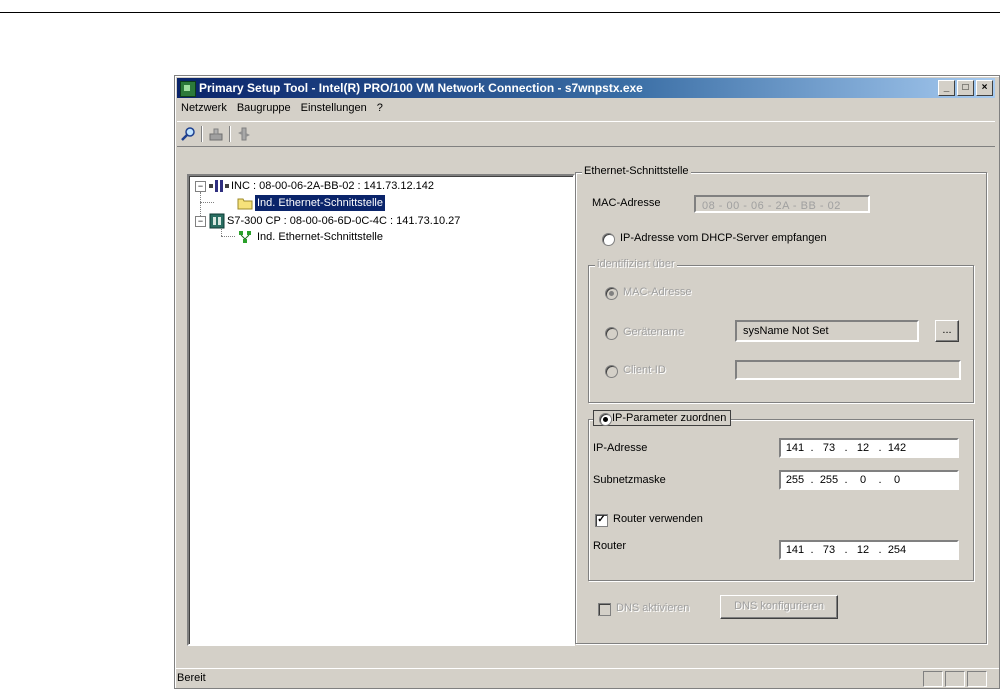 This screenshot has height=692, width=1000. I want to click on mac-address-radio, so click(611, 293).